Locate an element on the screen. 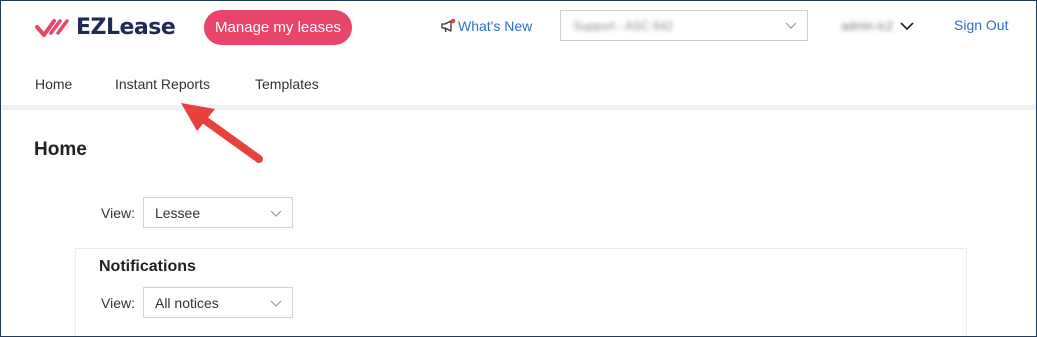  main-tabs: Home Instant Reports Templates is located at coordinates (518, 85).